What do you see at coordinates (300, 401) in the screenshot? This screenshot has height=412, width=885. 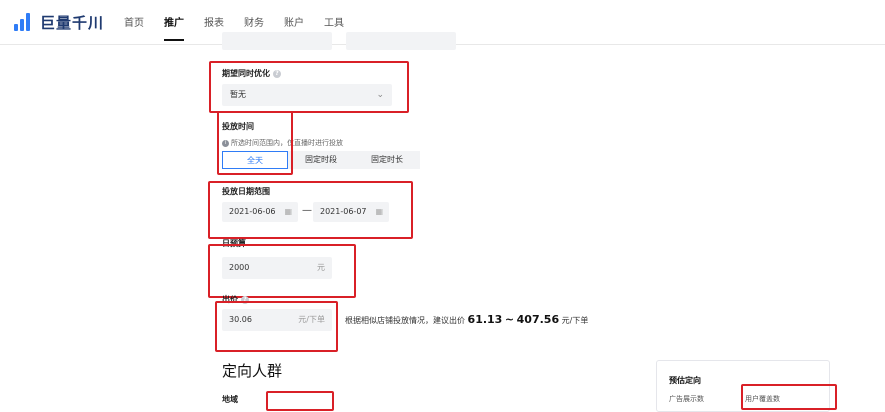 I see `annotation-box-region` at bounding box center [300, 401].